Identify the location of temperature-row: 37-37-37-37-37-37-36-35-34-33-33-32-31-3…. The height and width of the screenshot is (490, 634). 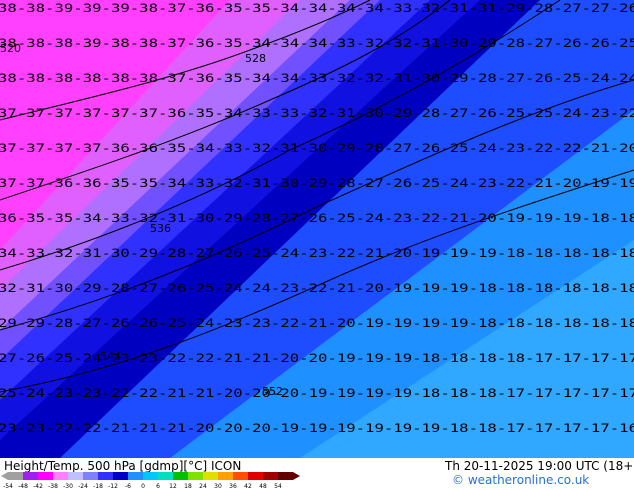
(317, 113).